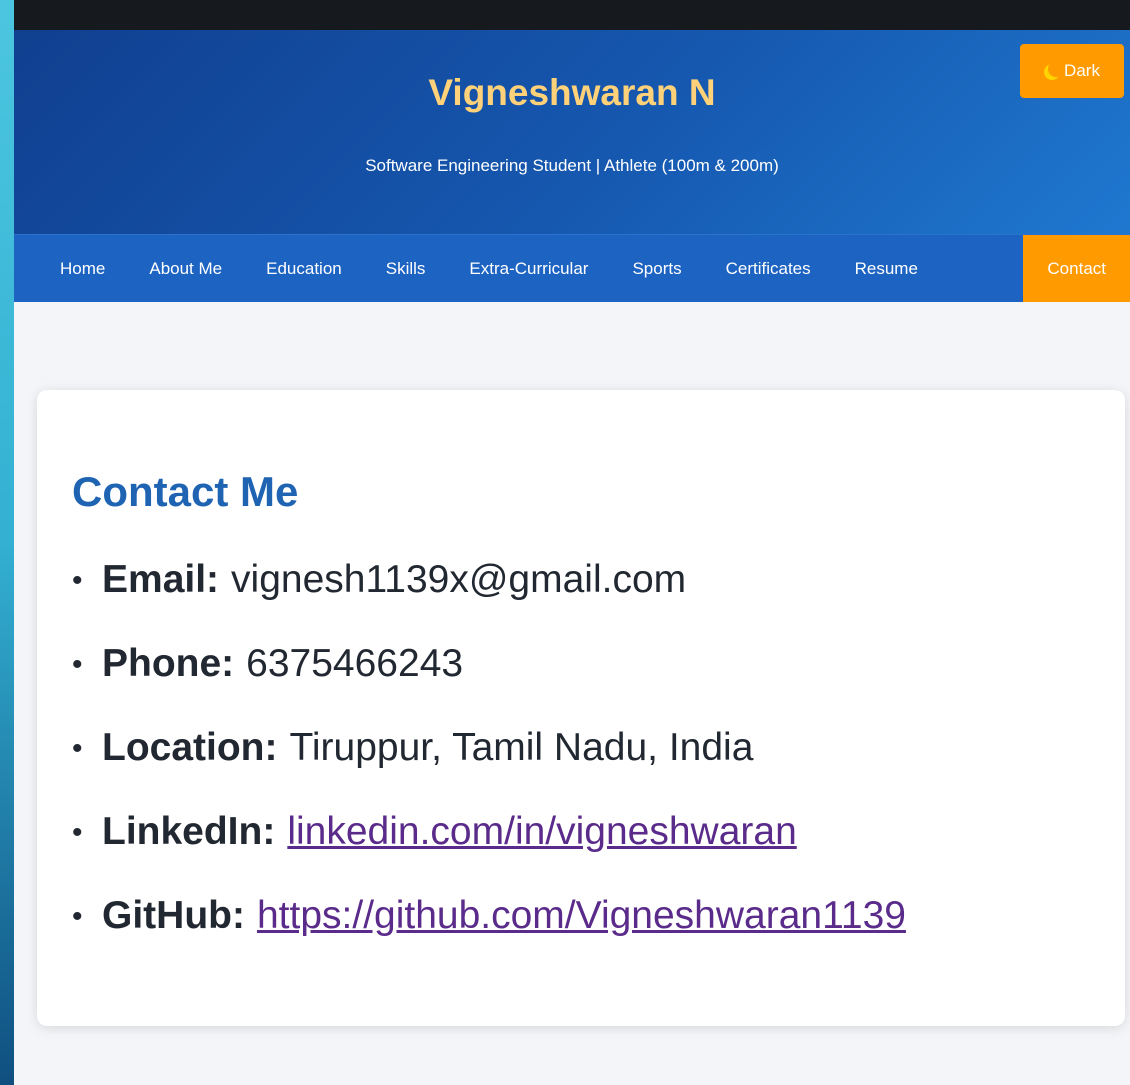 This screenshot has height=1085, width=1130. What do you see at coordinates (406, 268) in the screenshot?
I see `nav-item-skills: Skills` at bounding box center [406, 268].